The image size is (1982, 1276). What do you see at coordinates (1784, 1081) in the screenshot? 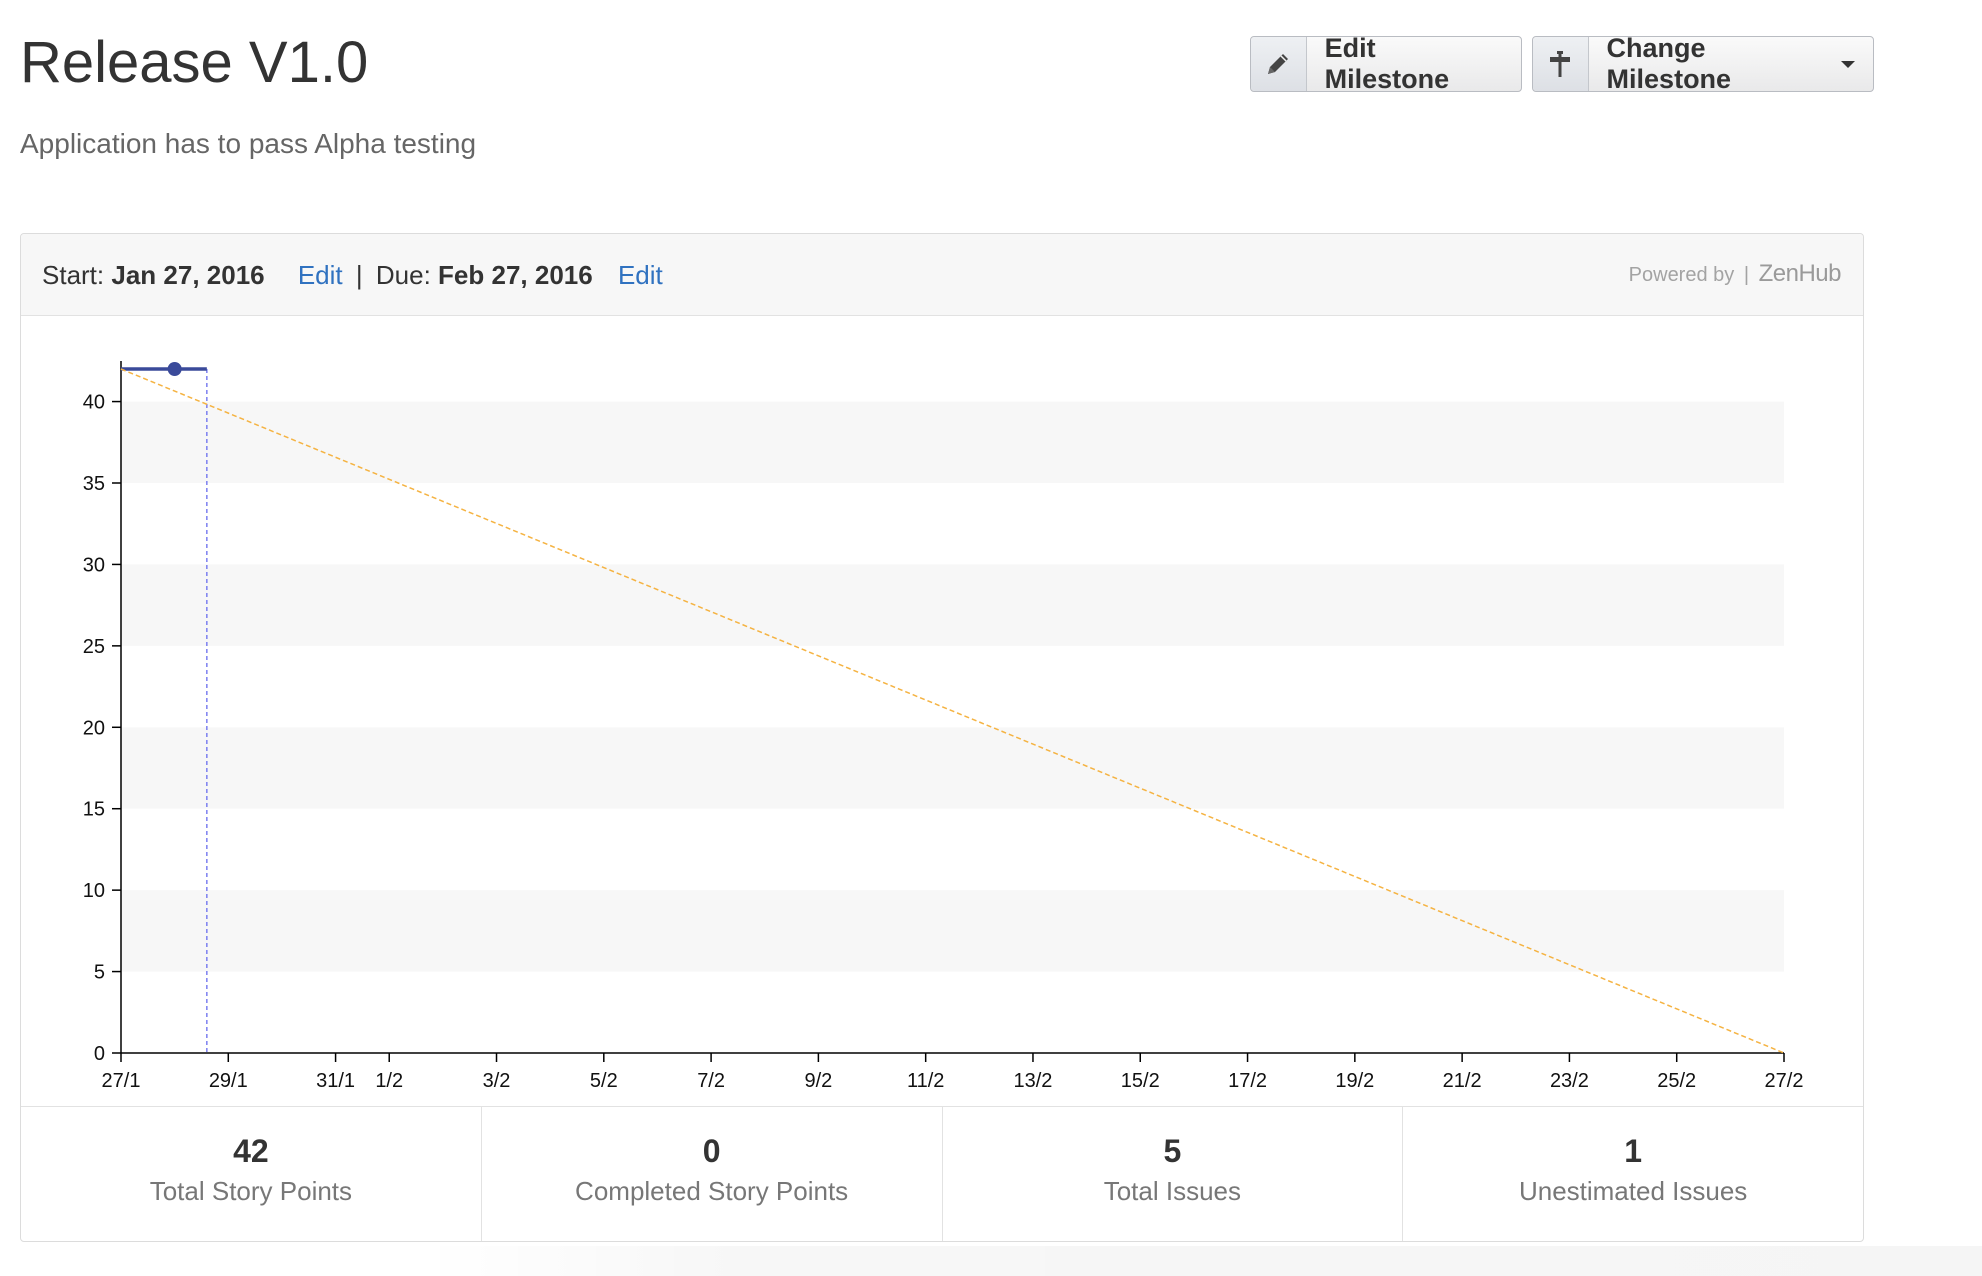
I see `x-tick-label: 27/2` at bounding box center [1784, 1081].